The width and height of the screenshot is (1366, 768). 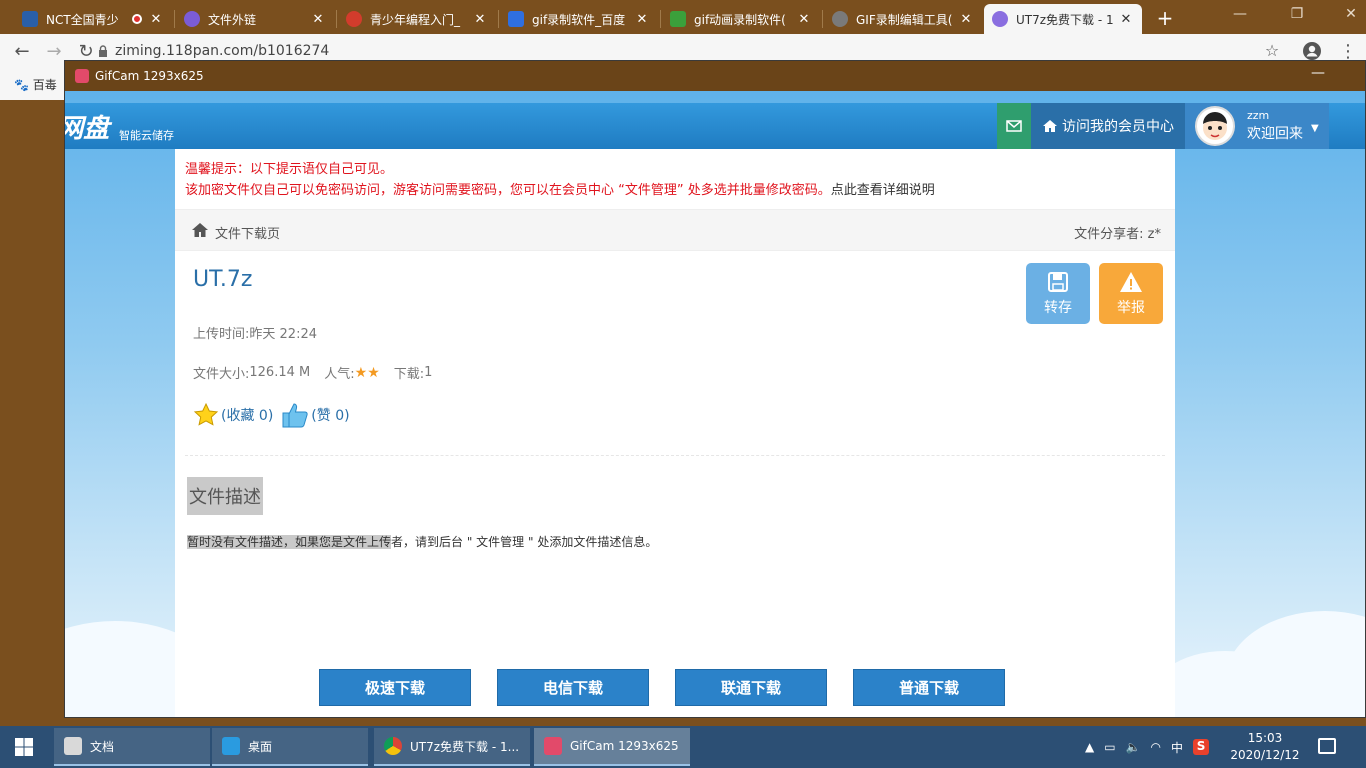 What do you see at coordinates (1000, 19) in the screenshot?
I see `cloud-favicon-icon` at bounding box center [1000, 19].